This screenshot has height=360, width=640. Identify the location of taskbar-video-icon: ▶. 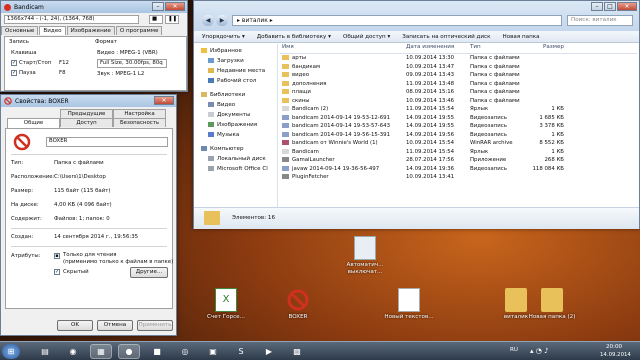
(269, 351).